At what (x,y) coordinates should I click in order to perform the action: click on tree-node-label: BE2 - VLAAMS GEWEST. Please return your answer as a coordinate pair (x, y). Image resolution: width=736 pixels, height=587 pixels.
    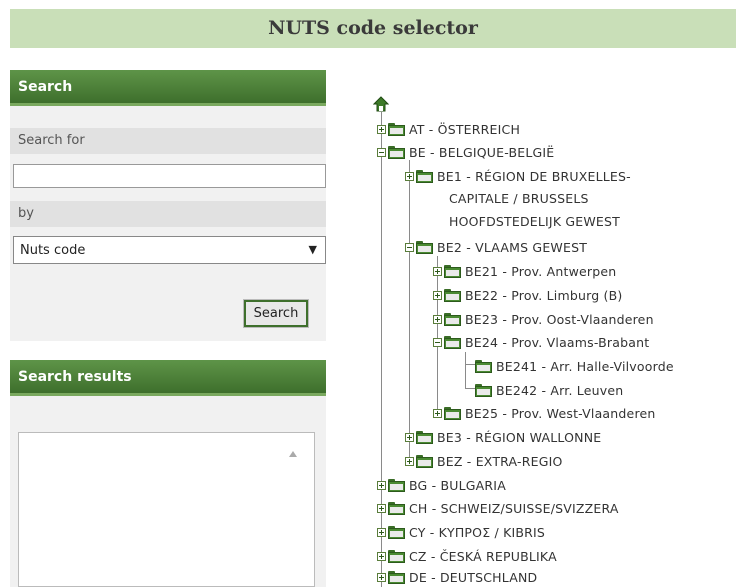
    Looking at the image, I should click on (512, 247).